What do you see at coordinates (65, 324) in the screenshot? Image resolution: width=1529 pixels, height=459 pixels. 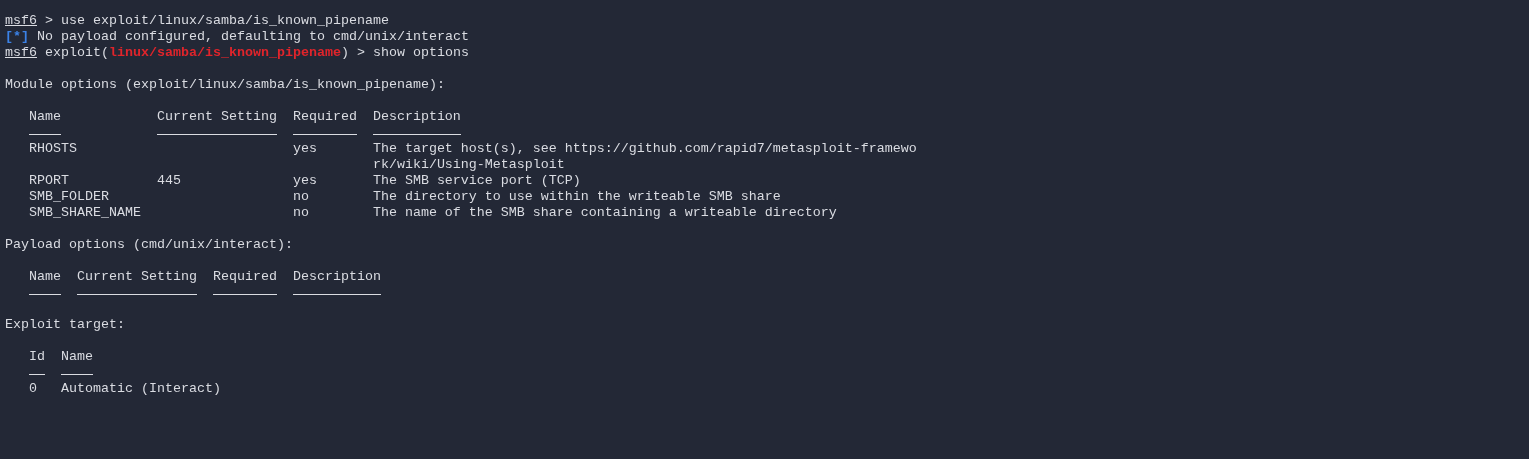 I see `section-heading: Exploit target:` at bounding box center [65, 324].